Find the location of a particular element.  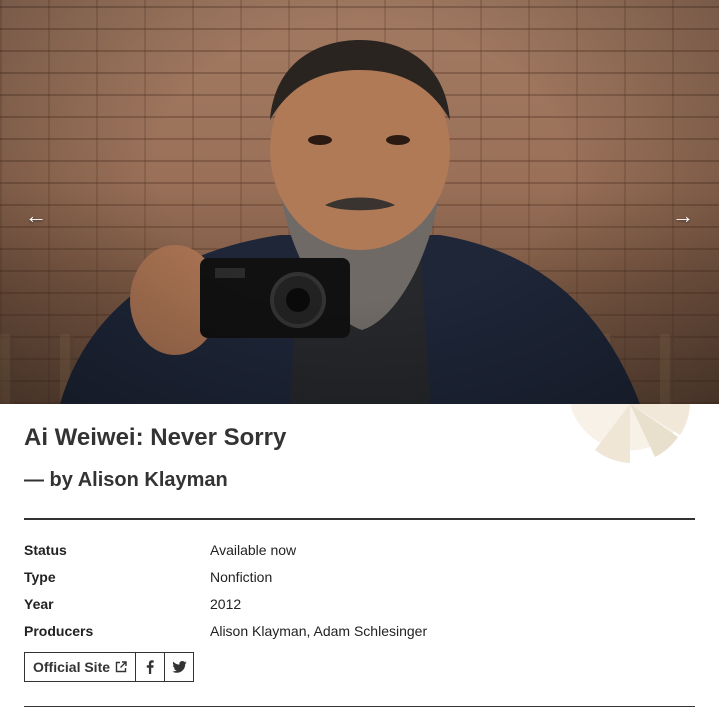

detail-label: Year is located at coordinates (39, 603).